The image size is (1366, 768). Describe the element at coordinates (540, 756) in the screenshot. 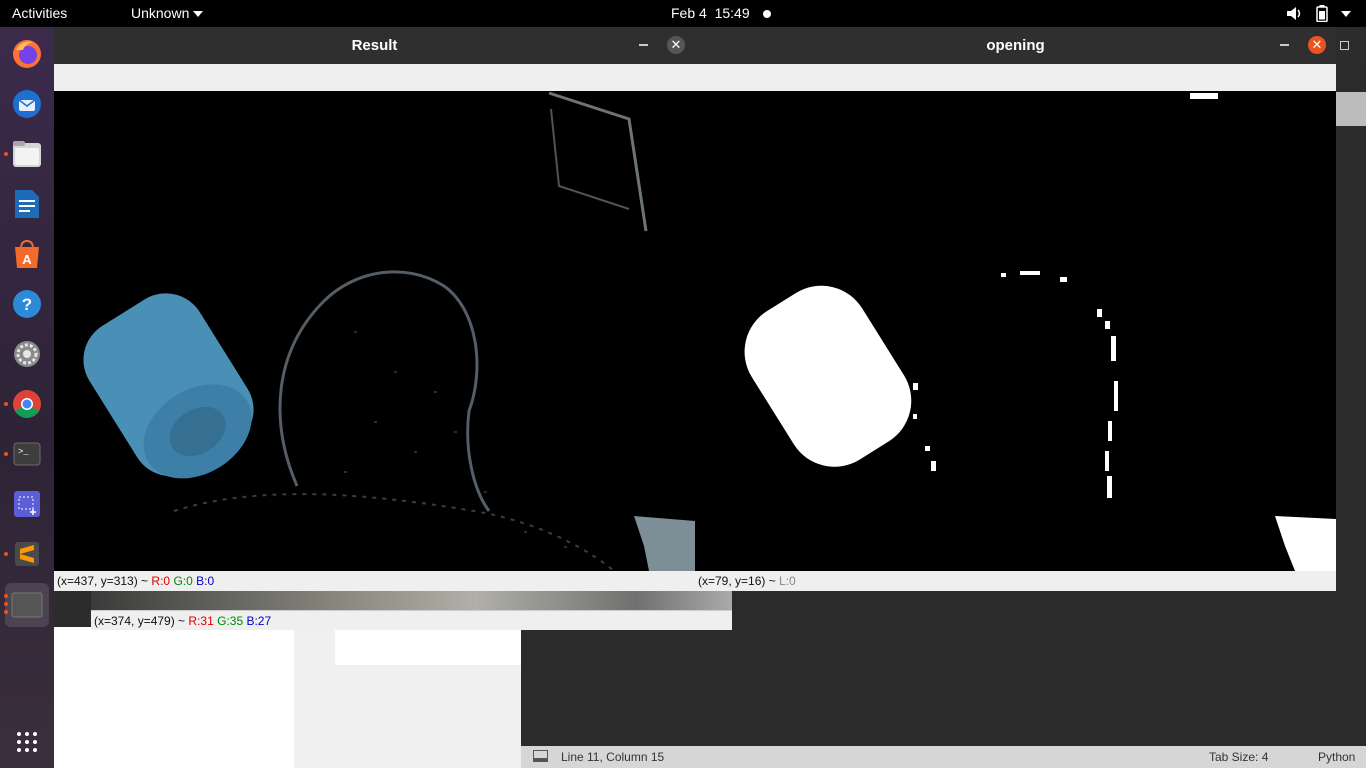

I see `panel-toggle-icon` at that location.